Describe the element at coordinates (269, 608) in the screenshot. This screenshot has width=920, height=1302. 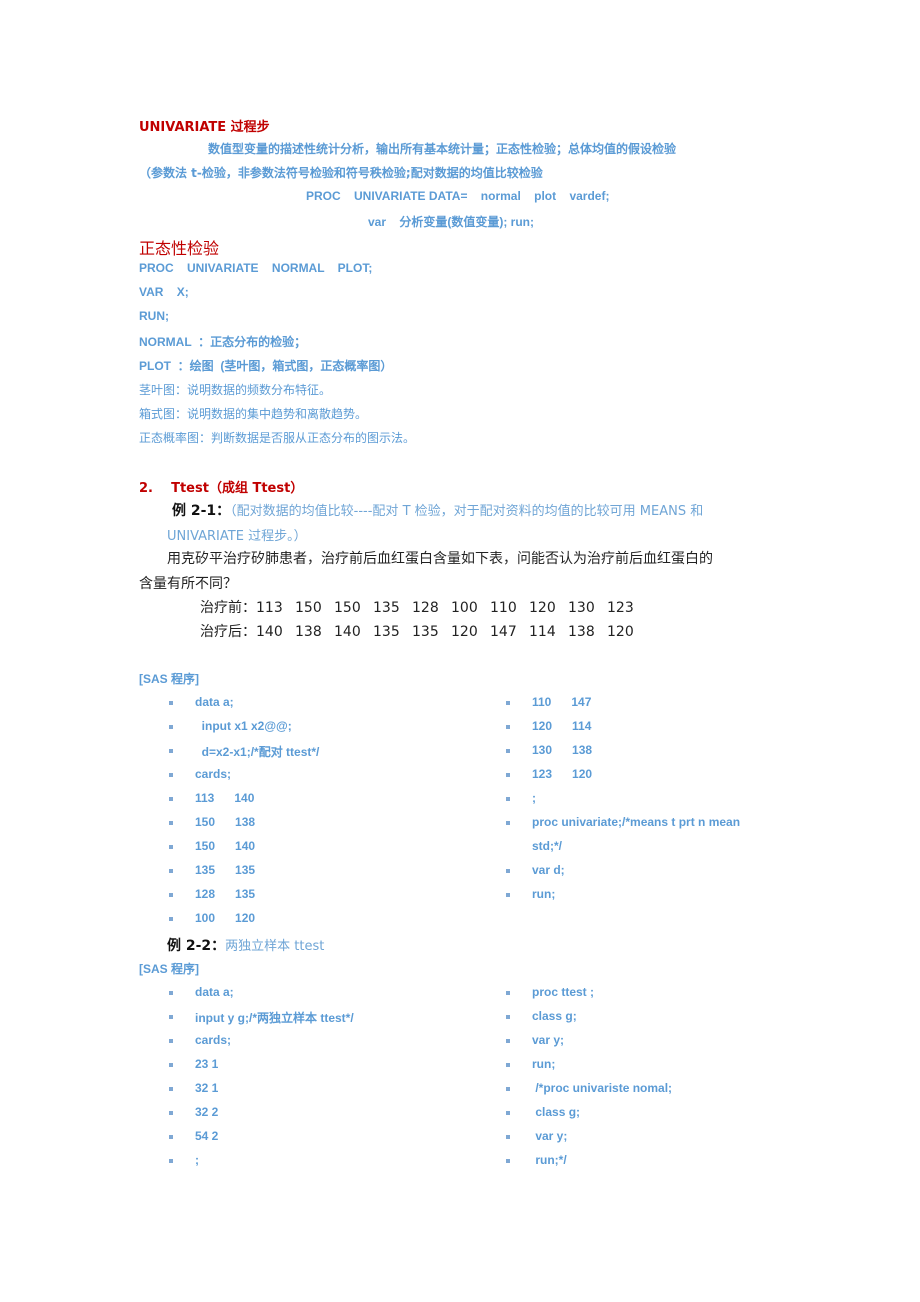
I see `value-cell: 113` at that location.